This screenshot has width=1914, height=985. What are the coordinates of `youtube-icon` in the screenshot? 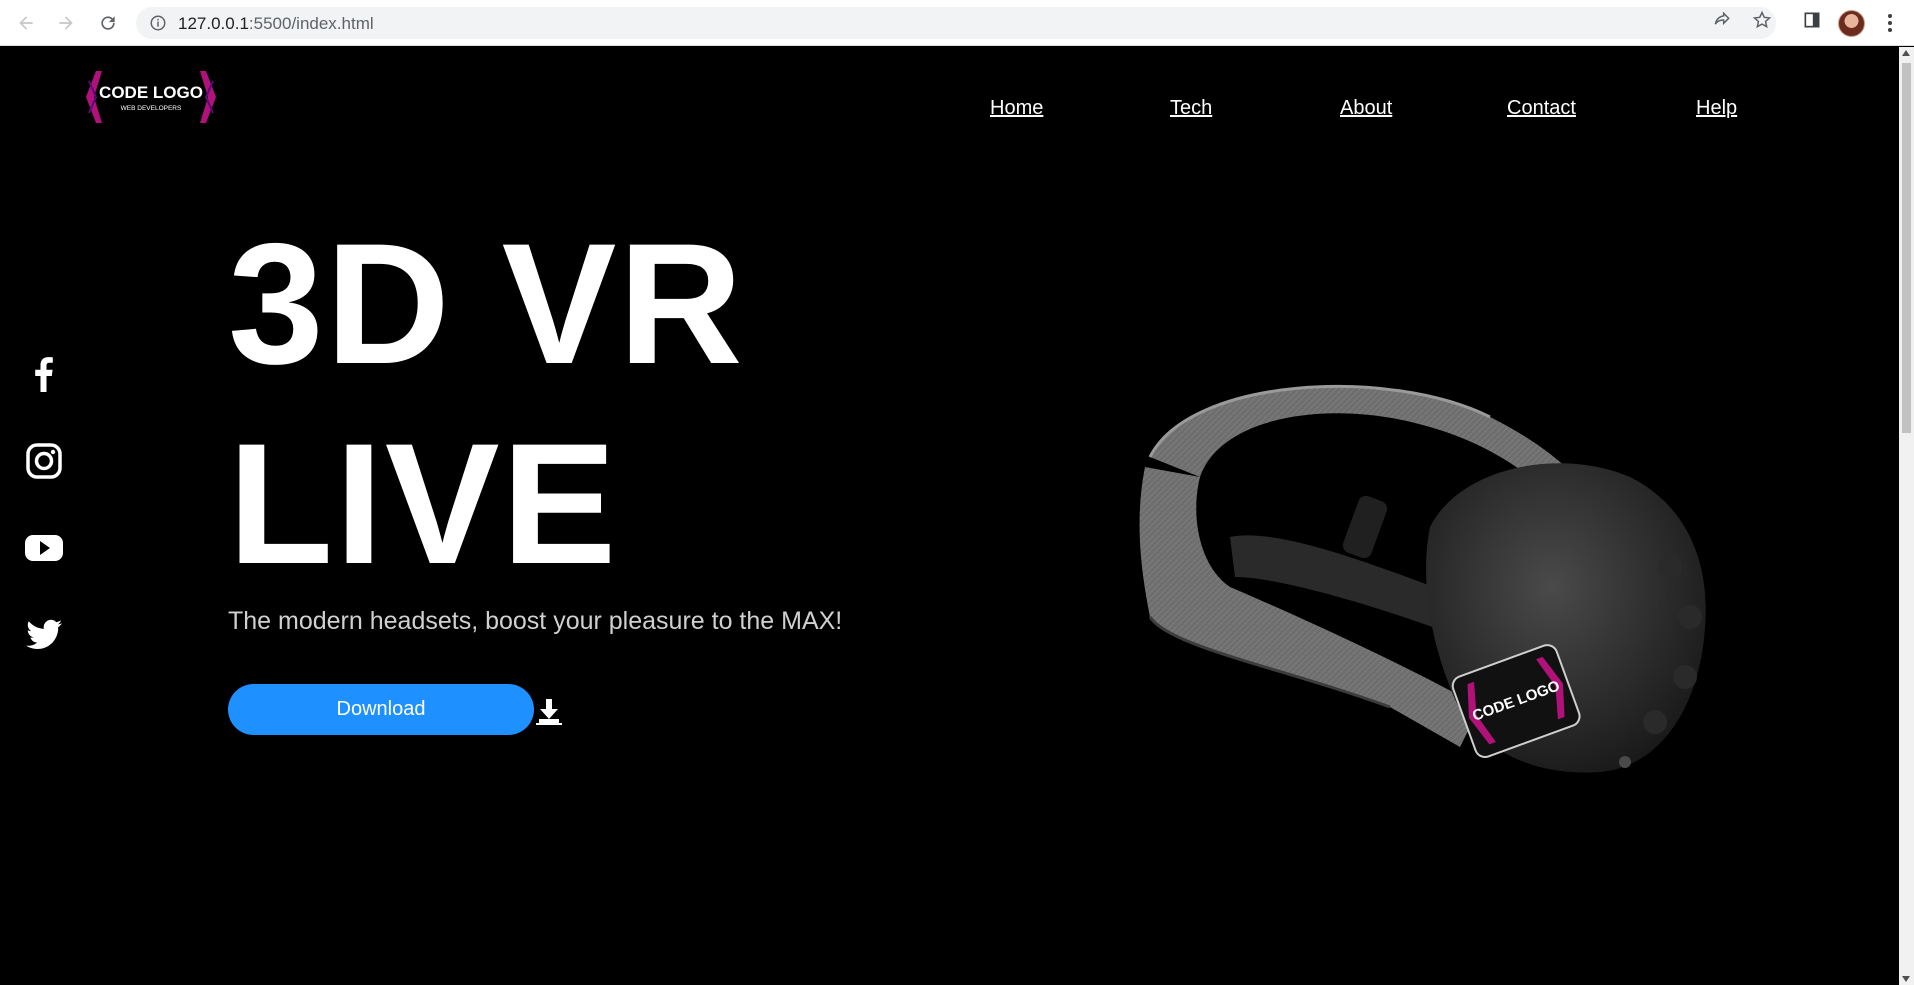 It's located at (44, 548).